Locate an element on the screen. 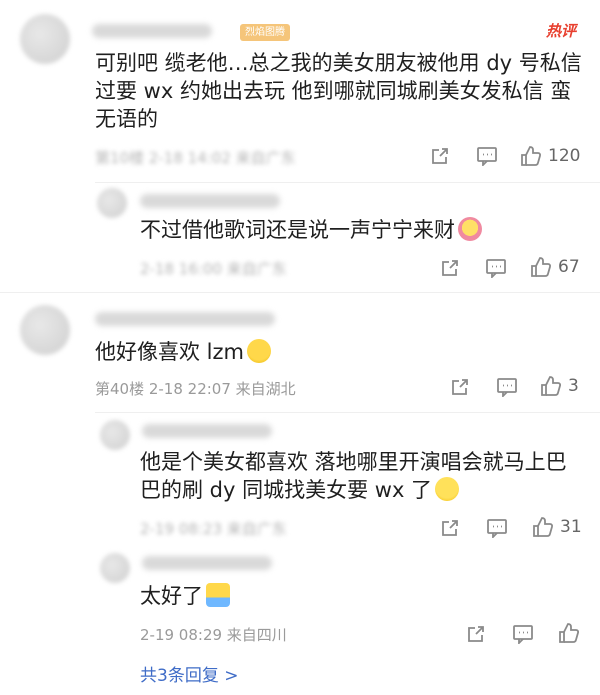 The width and height of the screenshot is (600, 695). comment-meta: 第10楼 2-18 14:02 来自广东 is located at coordinates (195, 158).